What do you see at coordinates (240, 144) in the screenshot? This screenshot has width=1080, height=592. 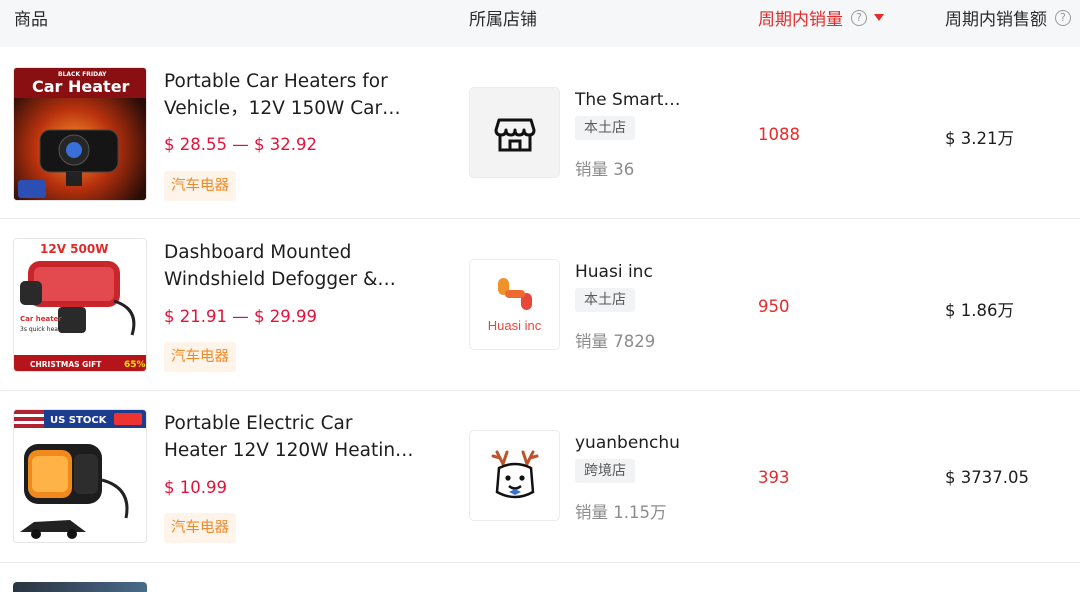 I see `product-price: $ 28.55 — $ 32.92` at bounding box center [240, 144].